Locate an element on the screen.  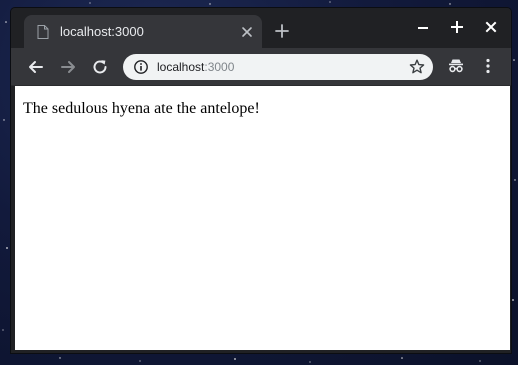
incognito-icon is located at coordinates (456, 66).